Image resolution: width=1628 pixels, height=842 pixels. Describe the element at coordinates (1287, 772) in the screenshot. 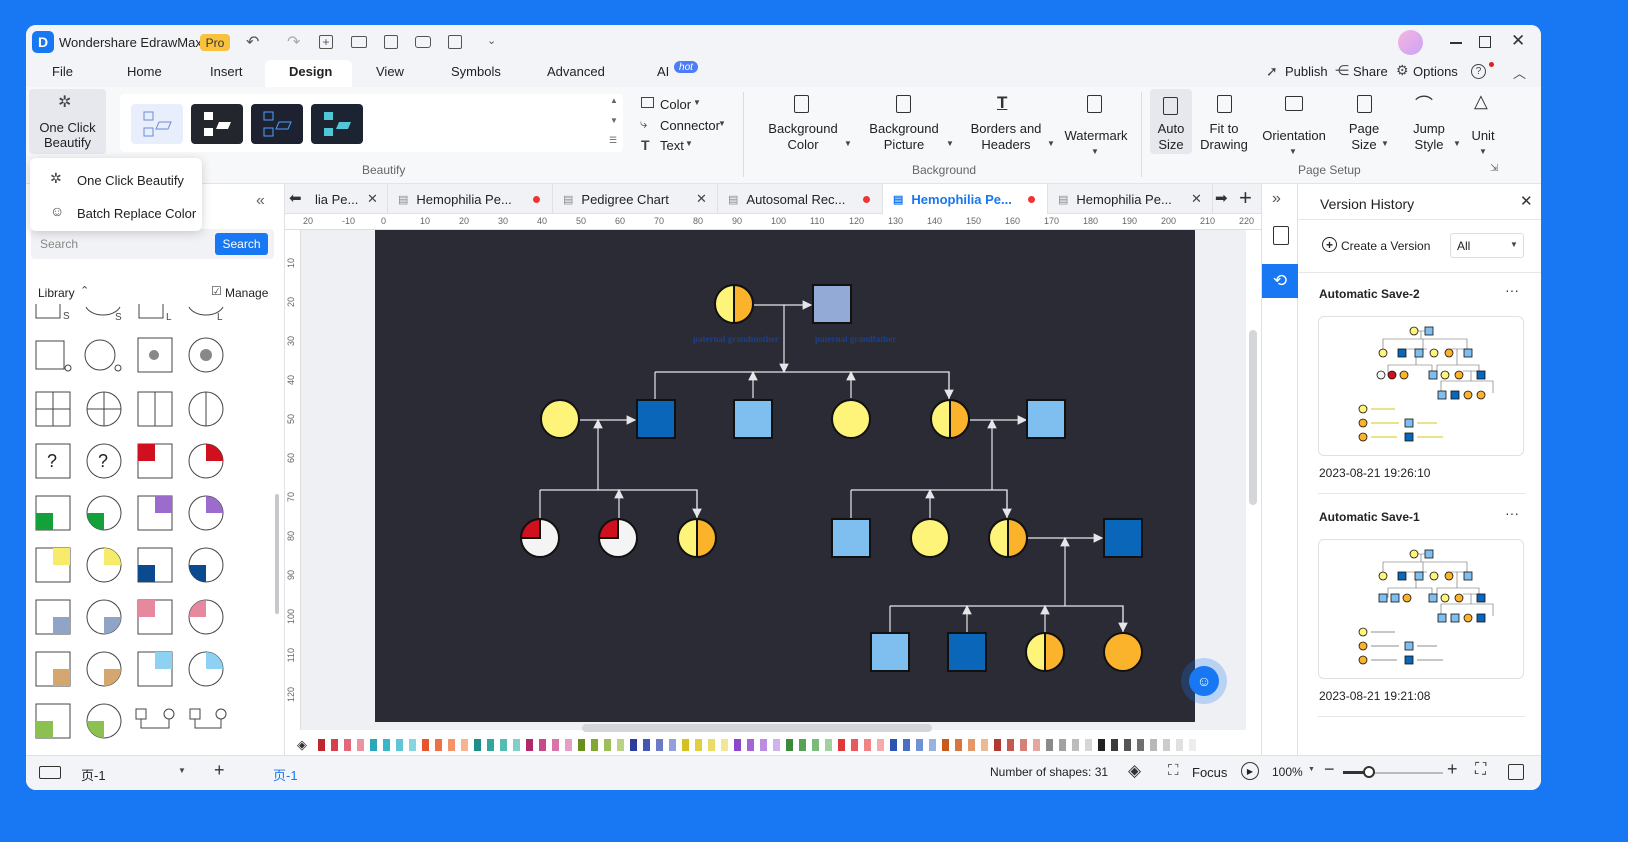

I see `zoom-level: 100%` at that location.